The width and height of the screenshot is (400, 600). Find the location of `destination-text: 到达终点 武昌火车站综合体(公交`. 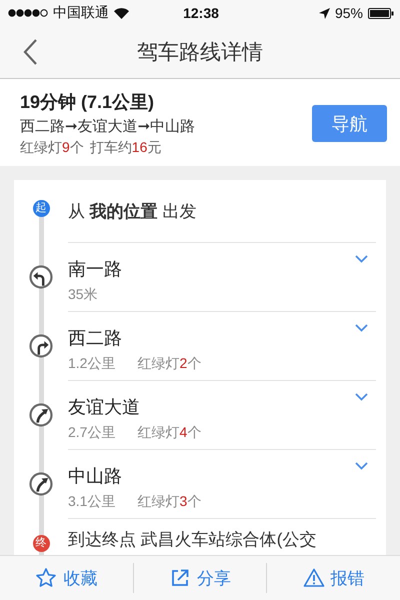

destination-text: 到达终点 武昌火车站综合体(公交 is located at coordinates (192, 539).